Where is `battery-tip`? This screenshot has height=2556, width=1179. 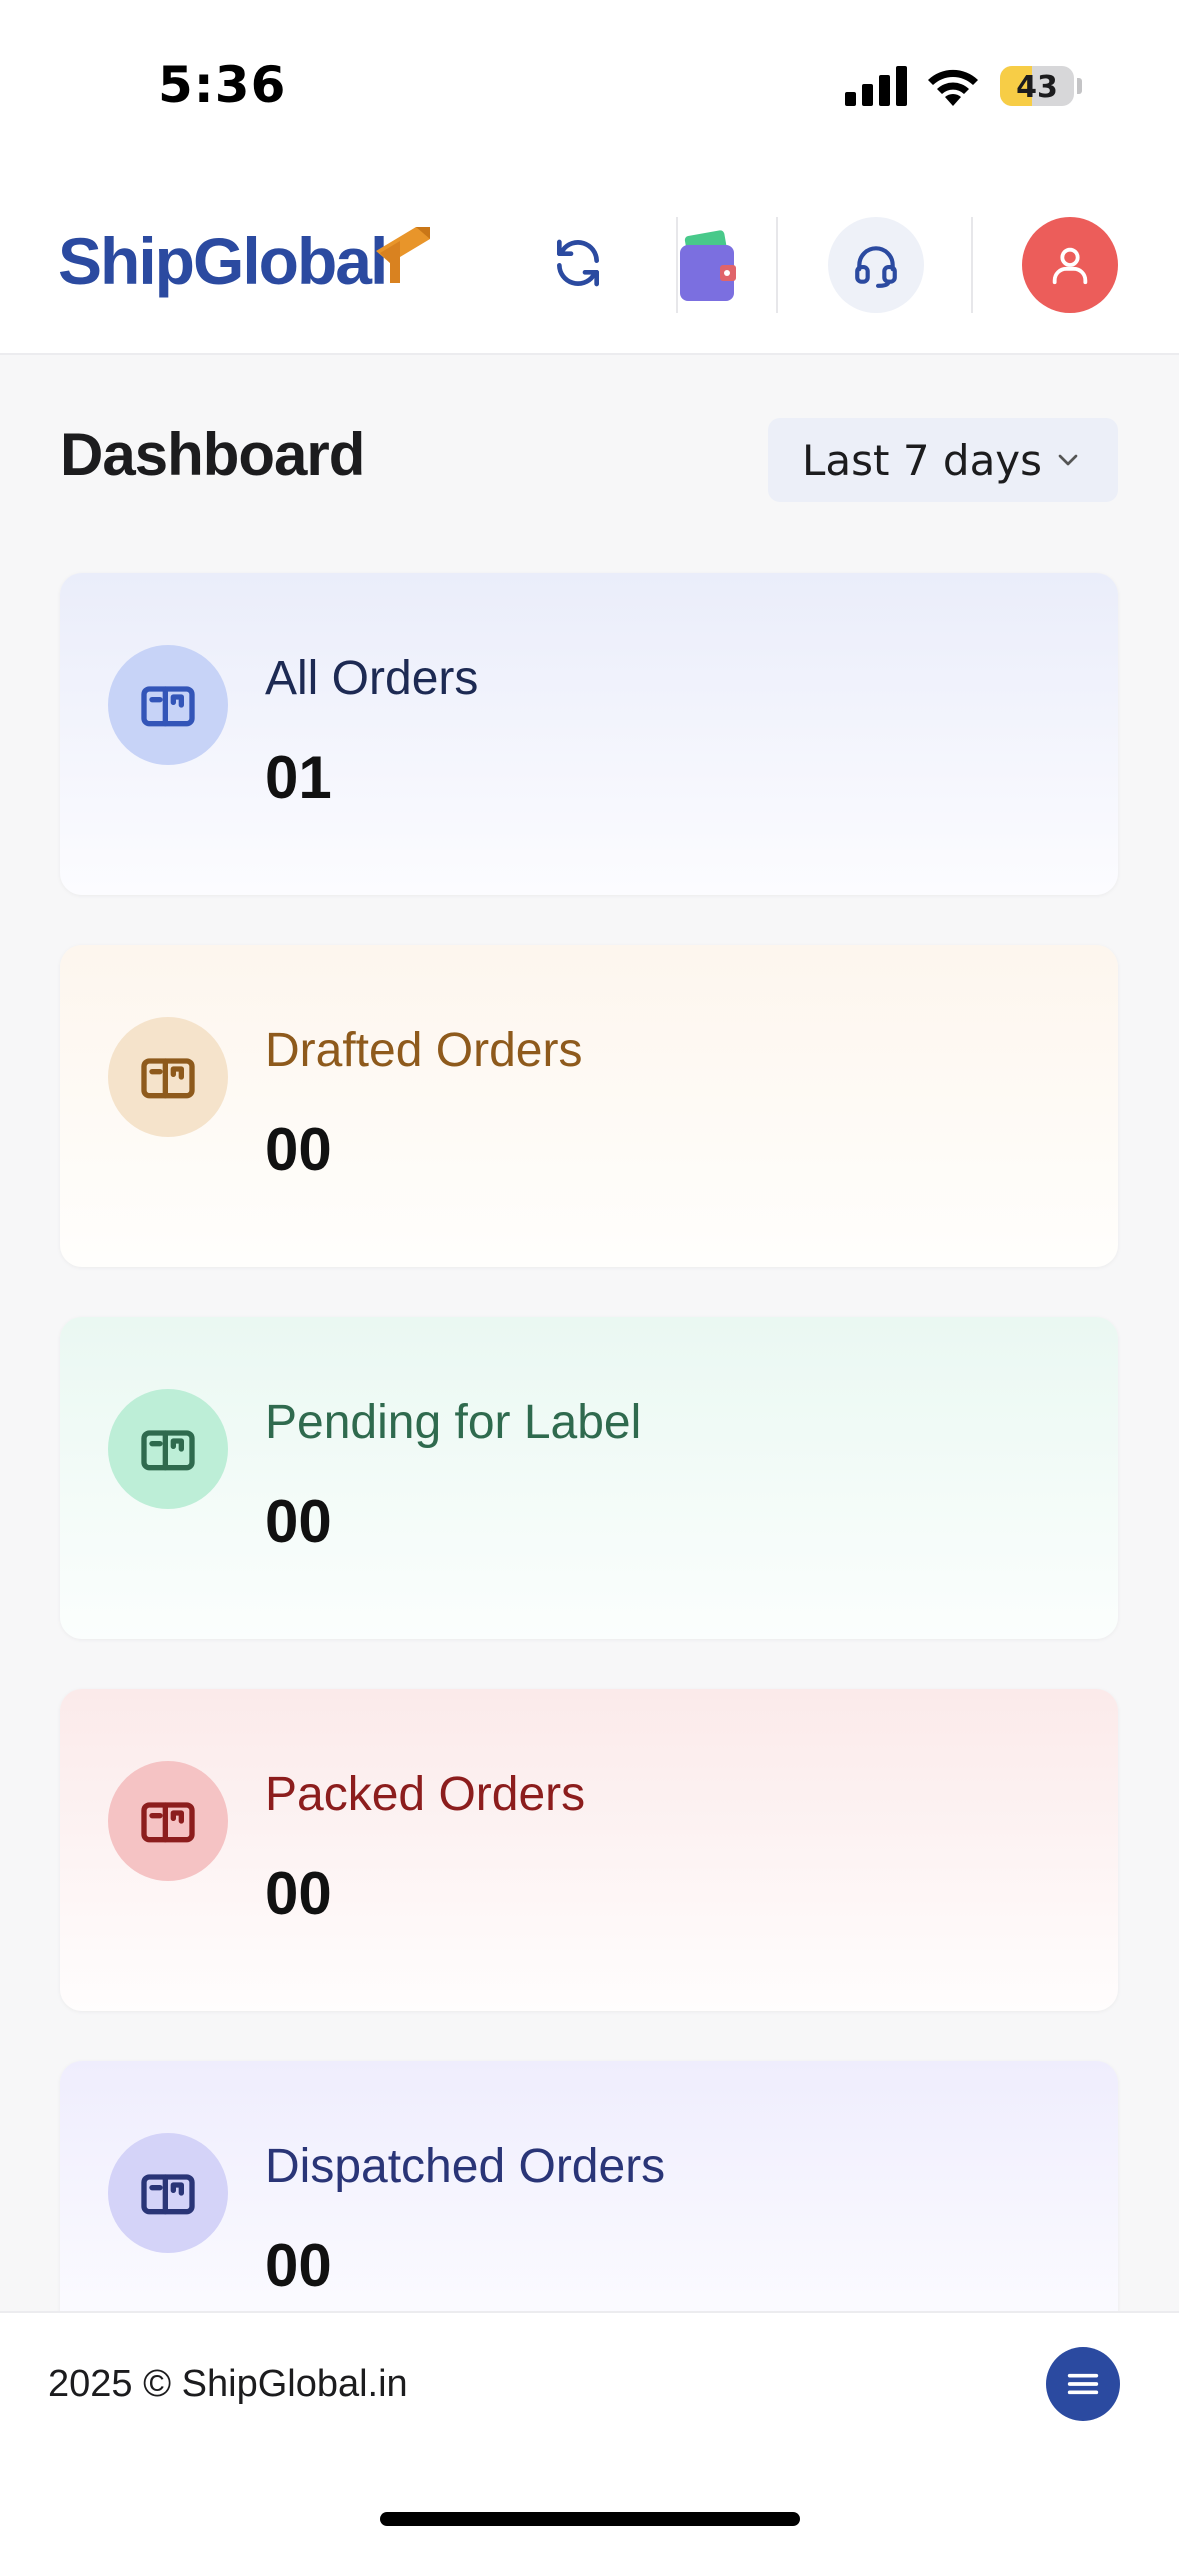 battery-tip is located at coordinates (1079, 86).